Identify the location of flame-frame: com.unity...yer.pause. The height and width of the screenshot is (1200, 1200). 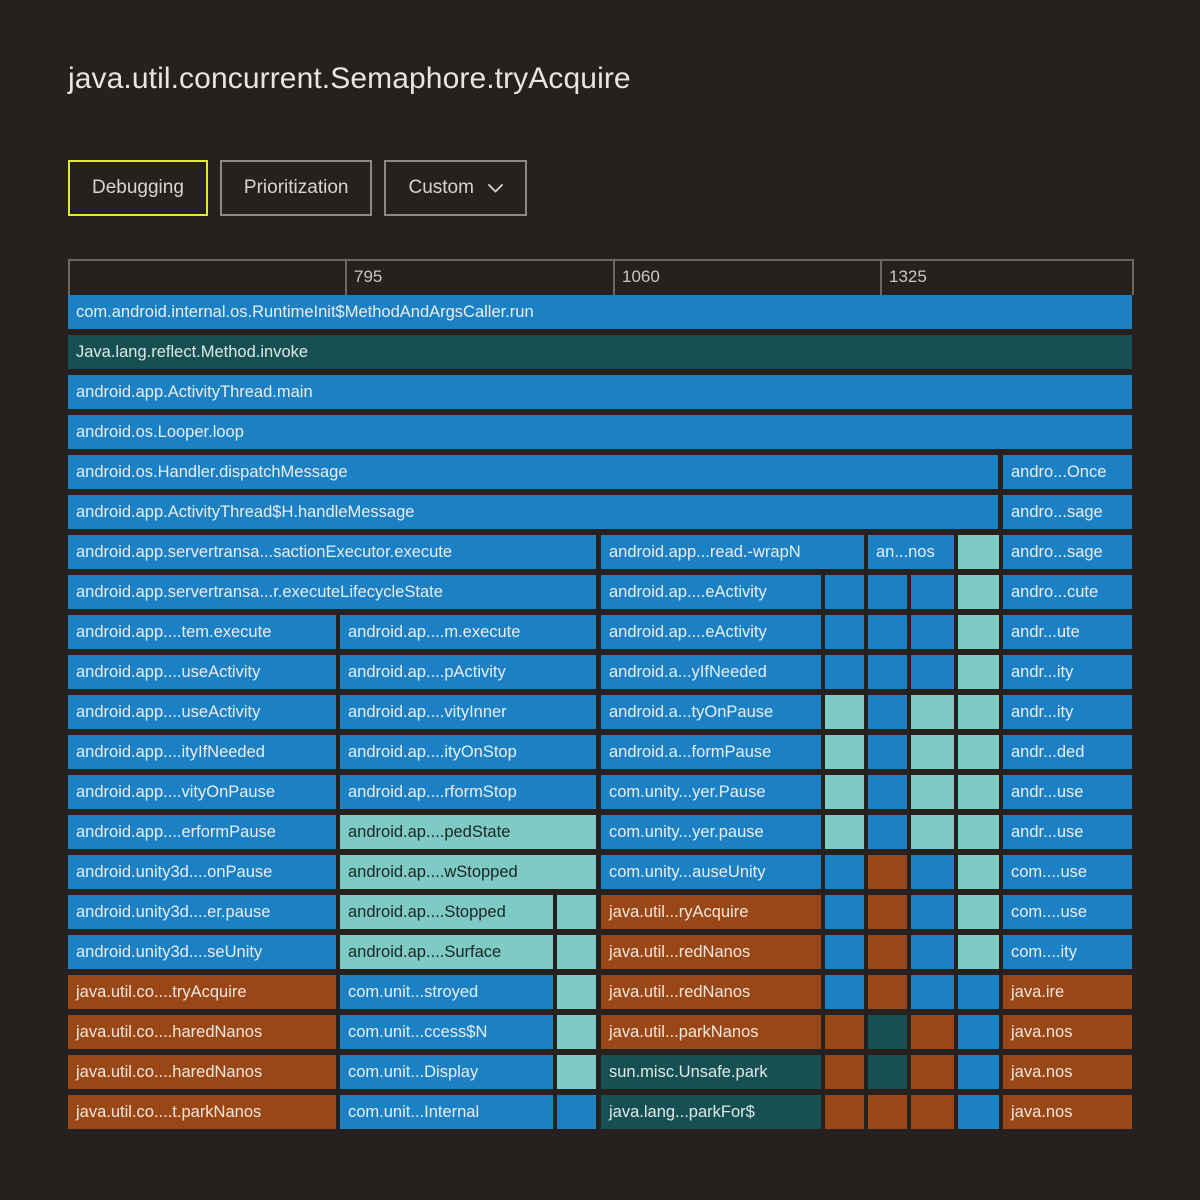
(711, 832).